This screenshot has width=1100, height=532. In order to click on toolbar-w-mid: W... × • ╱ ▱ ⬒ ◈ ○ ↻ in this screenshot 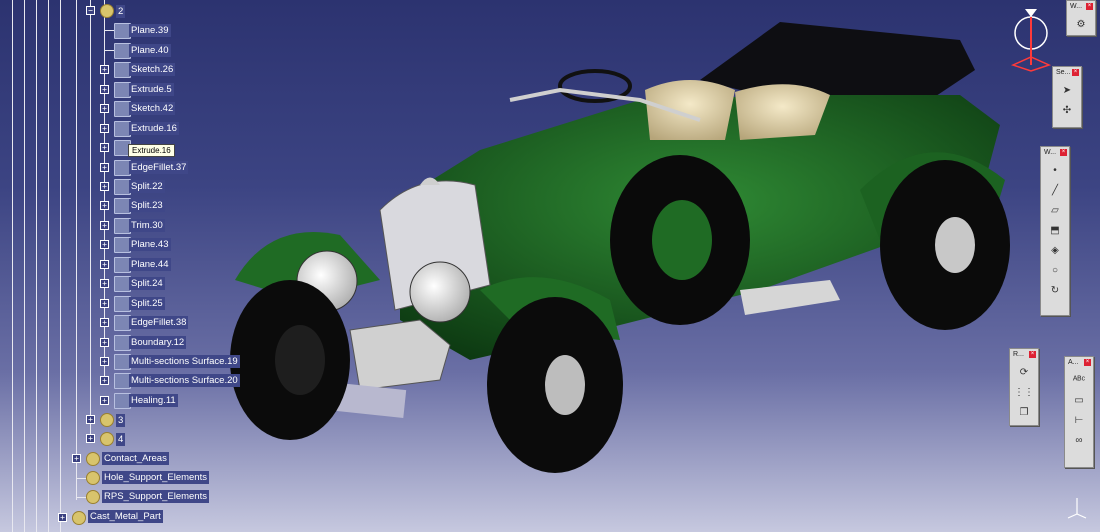, I will do `click(1055, 231)`.